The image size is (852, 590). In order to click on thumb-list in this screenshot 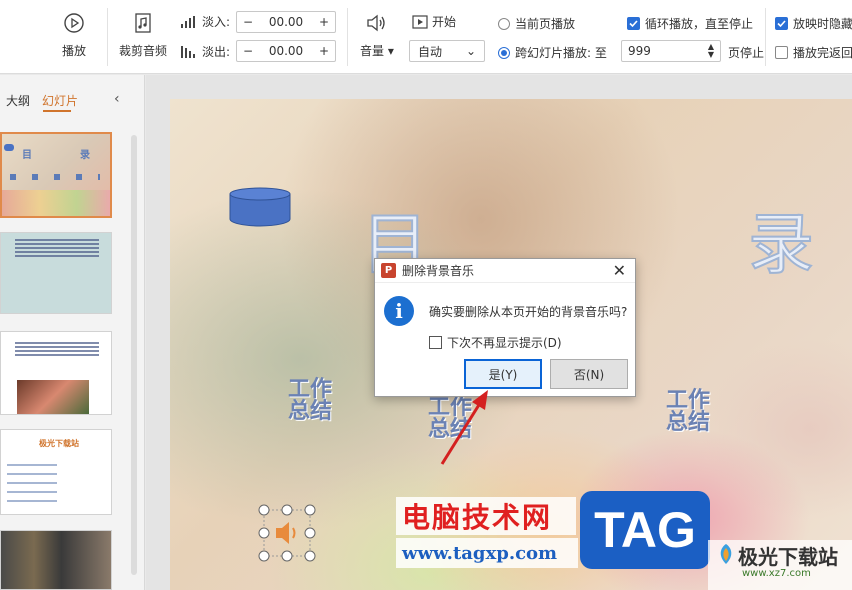, I will do `click(32, 480)`.